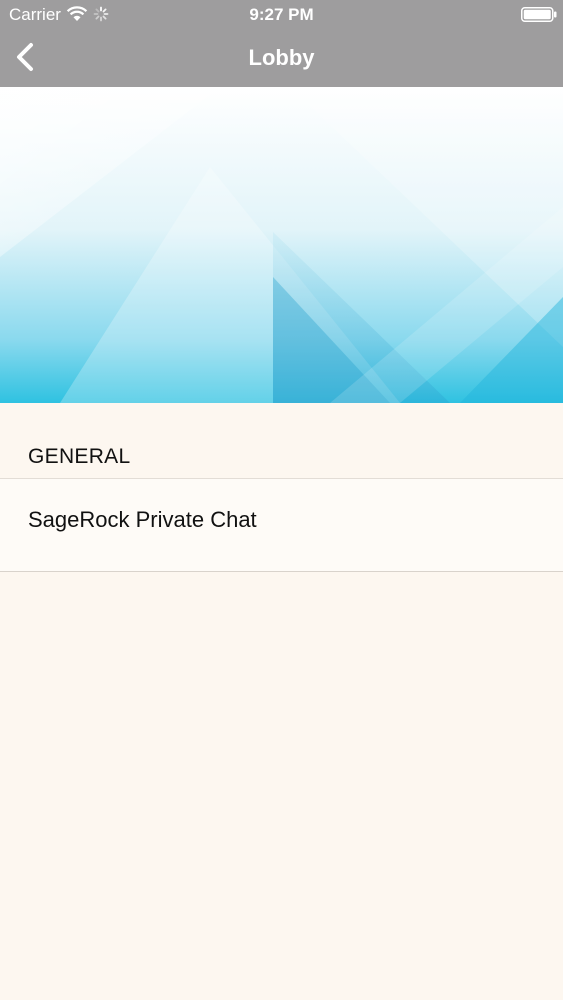 The image size is (563, 1000). I want to click on battery-icon, so click(539, 14).